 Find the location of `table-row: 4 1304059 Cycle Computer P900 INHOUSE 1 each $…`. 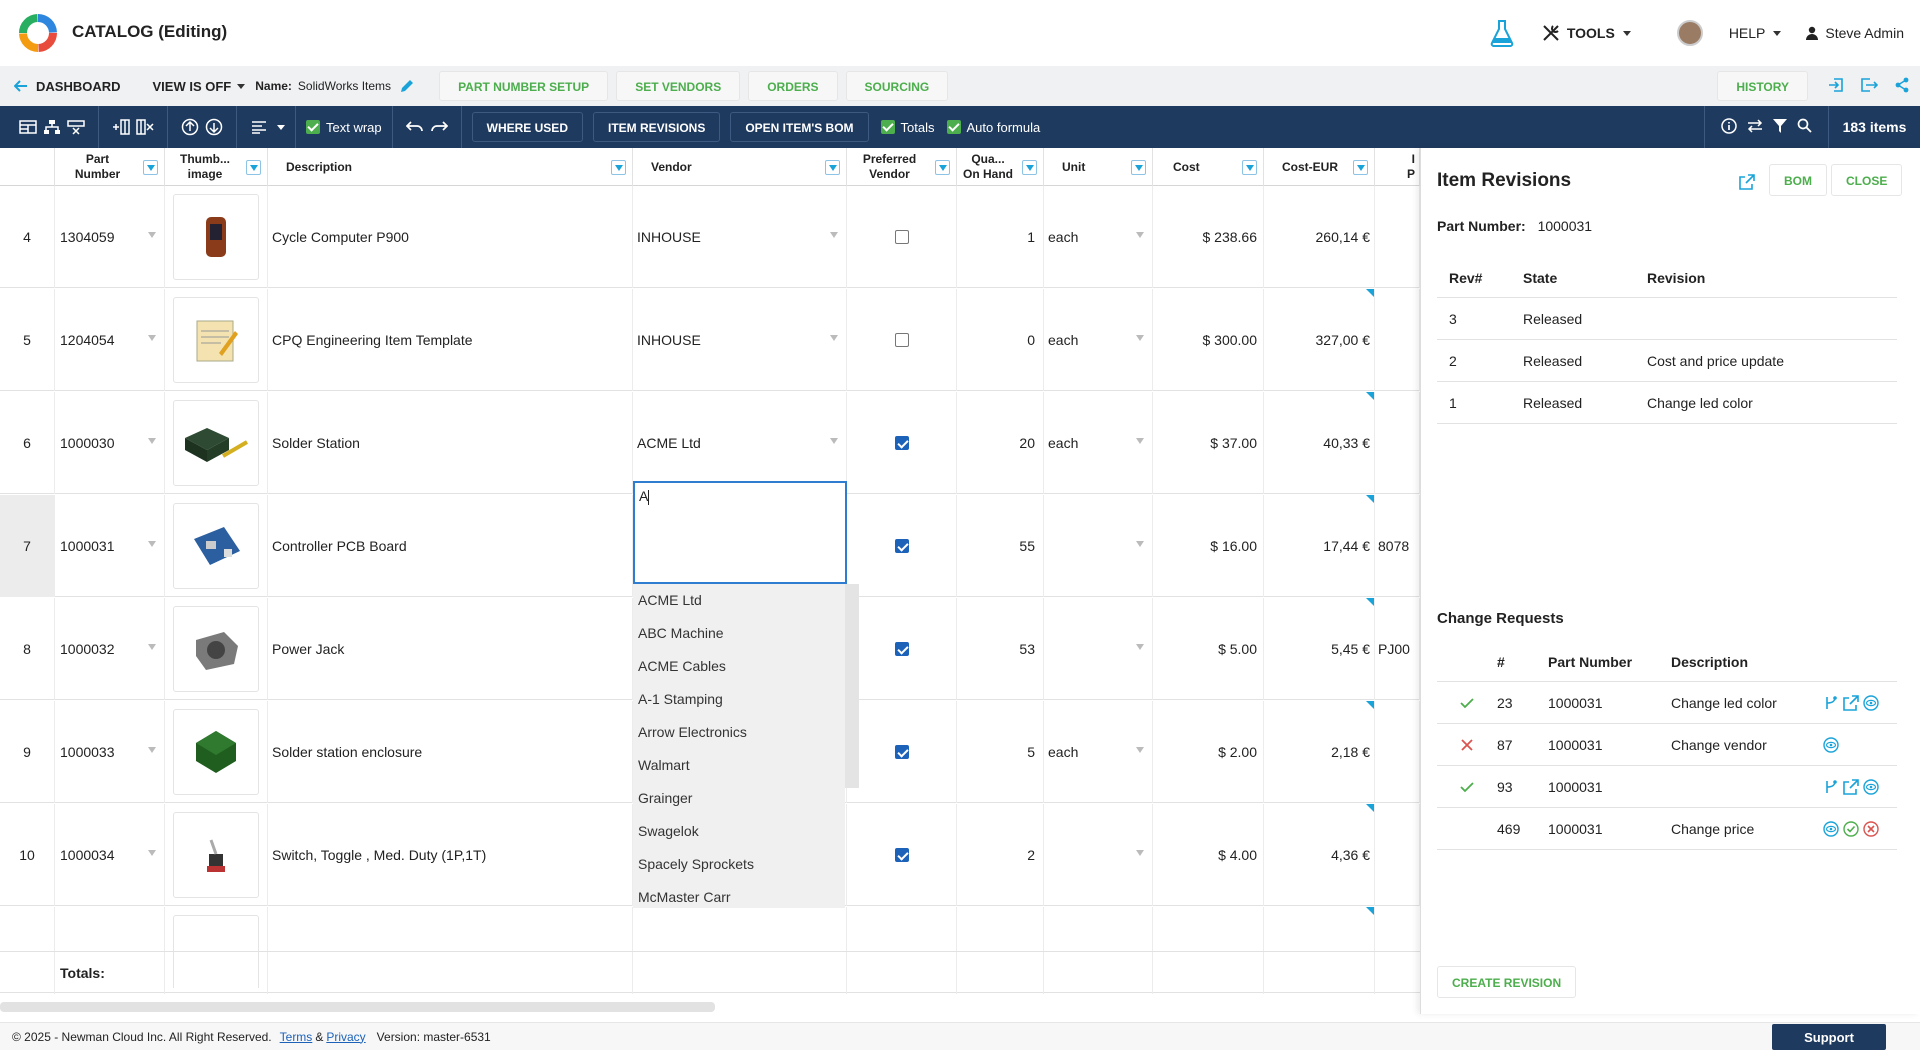

table-row: 4 1304059 Cycle Computer P900 INHOUSE 1 each $… is located at coordinates (710, 237).